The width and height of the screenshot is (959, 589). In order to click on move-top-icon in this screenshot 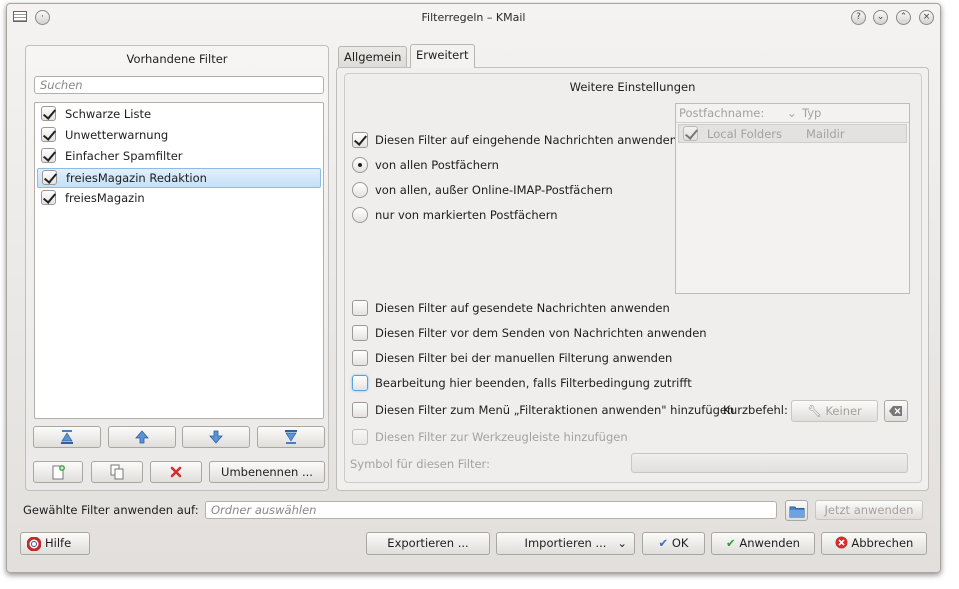, I will do `click(67, 437)`.